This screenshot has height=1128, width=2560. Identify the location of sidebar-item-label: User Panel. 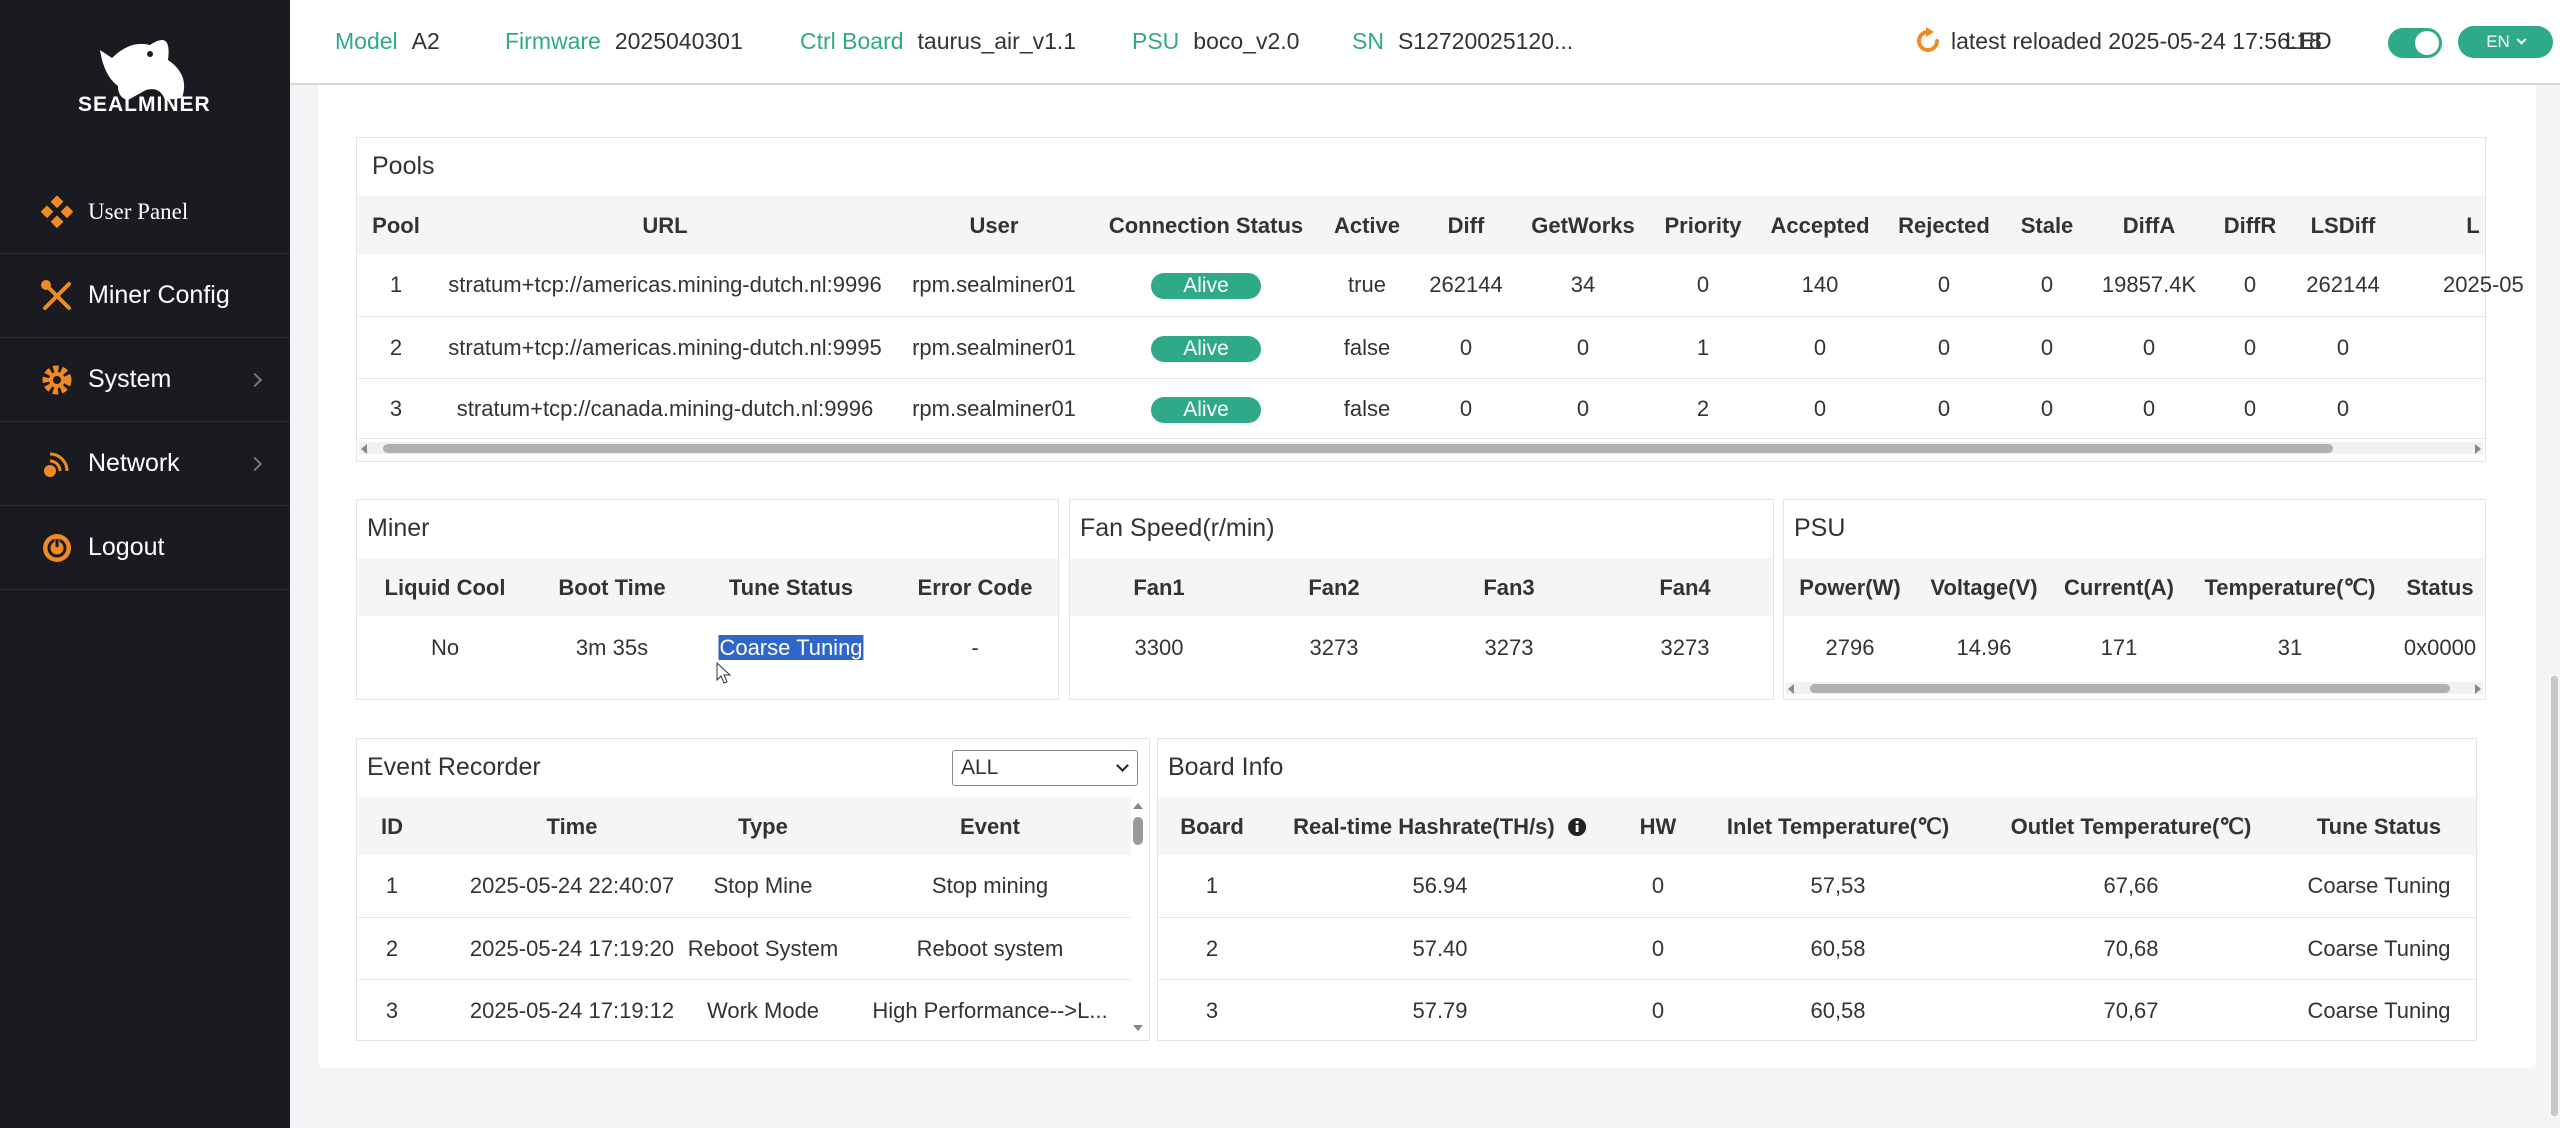
(138, 211).